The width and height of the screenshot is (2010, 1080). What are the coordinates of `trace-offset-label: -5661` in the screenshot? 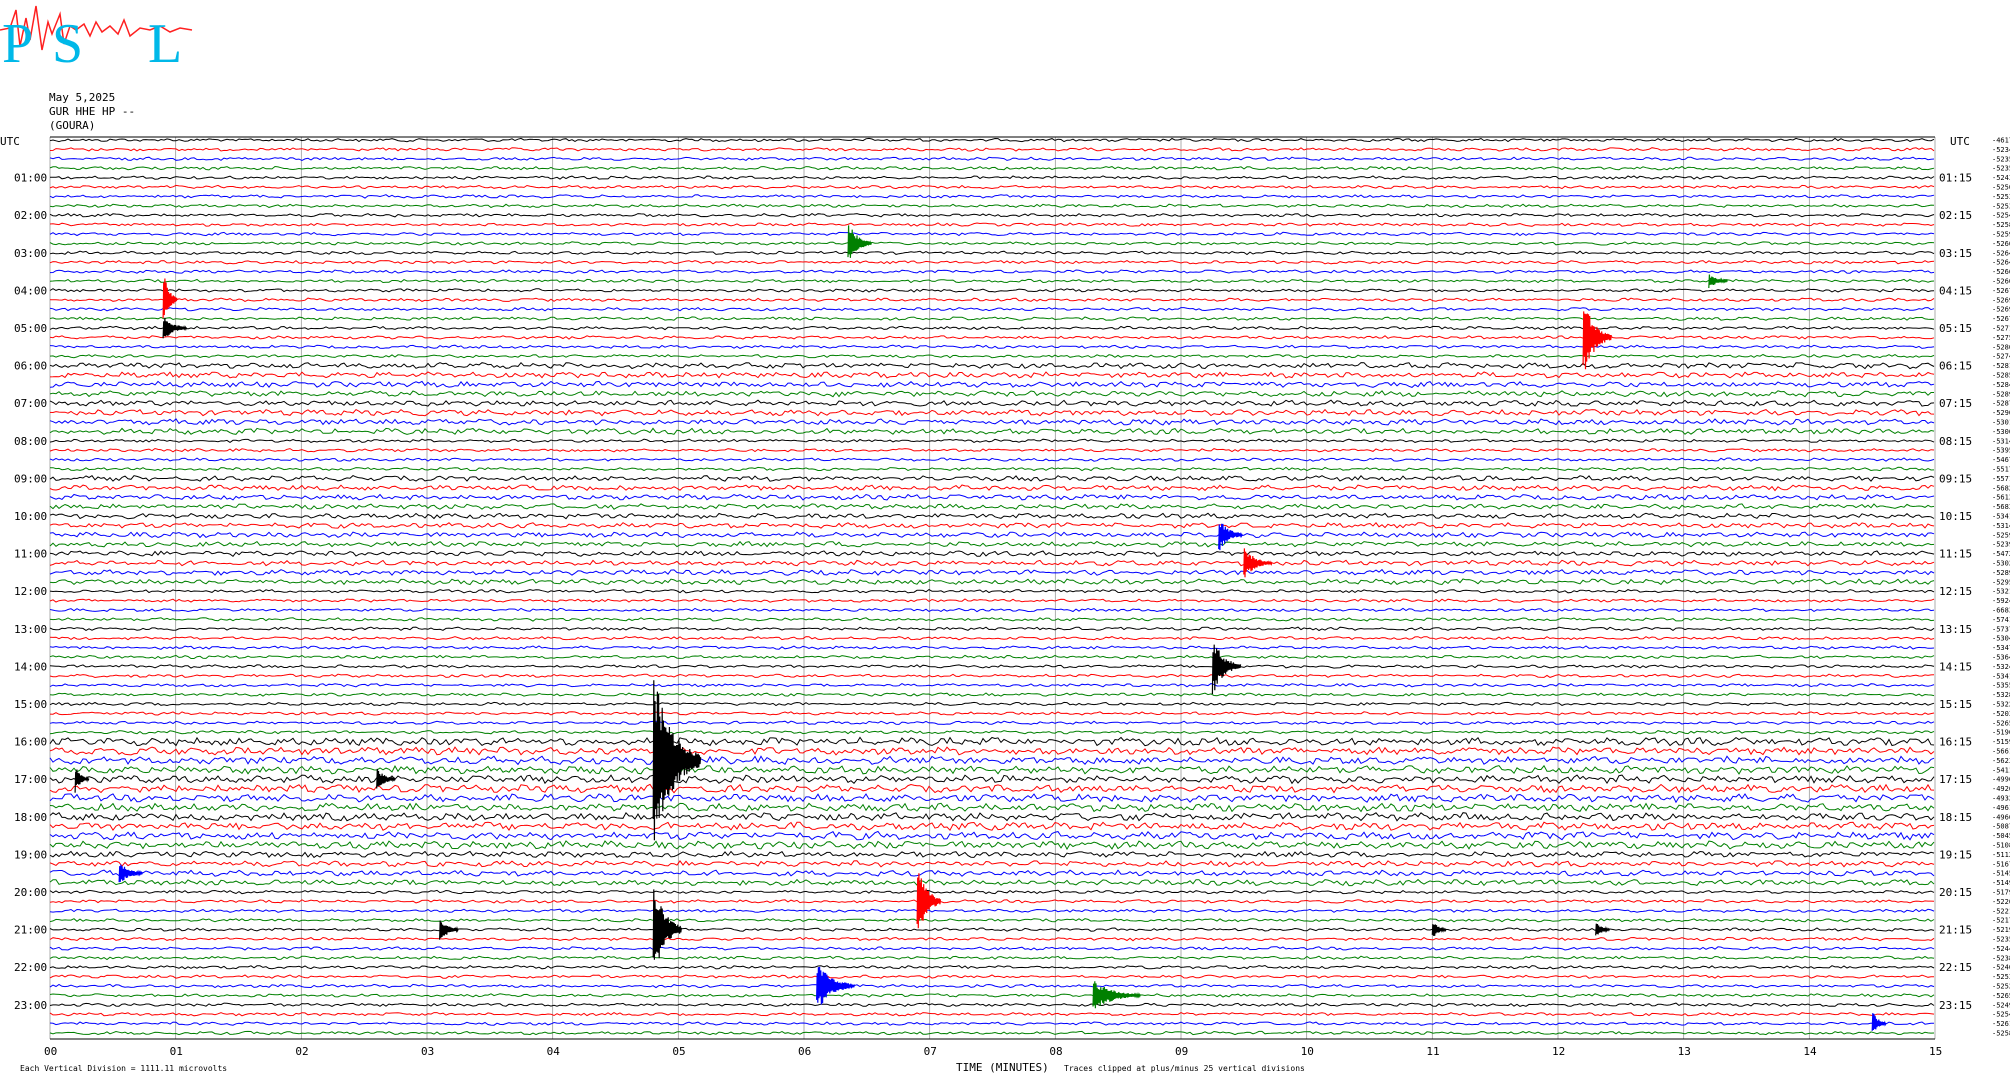 It's located at (2001, 752).